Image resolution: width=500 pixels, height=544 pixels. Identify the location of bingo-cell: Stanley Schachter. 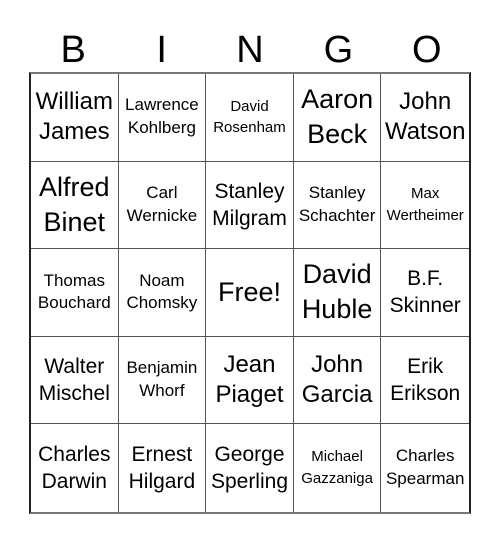
(337, 205).